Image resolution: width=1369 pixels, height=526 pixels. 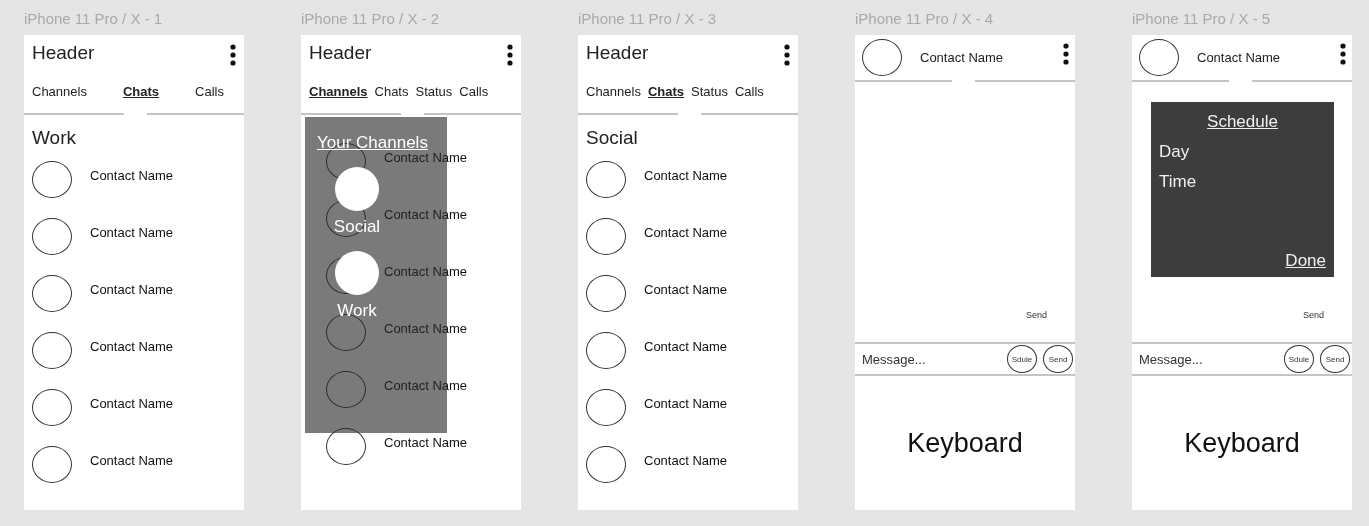 I want to click on done-link: Done, so click(x=1305, y=261).